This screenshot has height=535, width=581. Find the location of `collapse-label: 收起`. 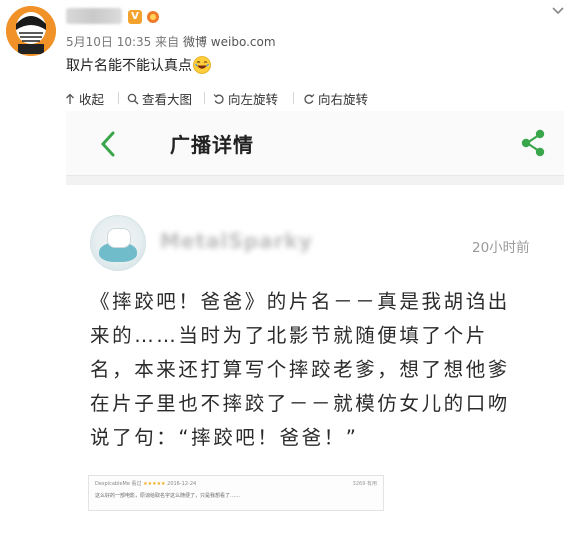

collapse-label: 收起 is located at coordinates (92, 99).